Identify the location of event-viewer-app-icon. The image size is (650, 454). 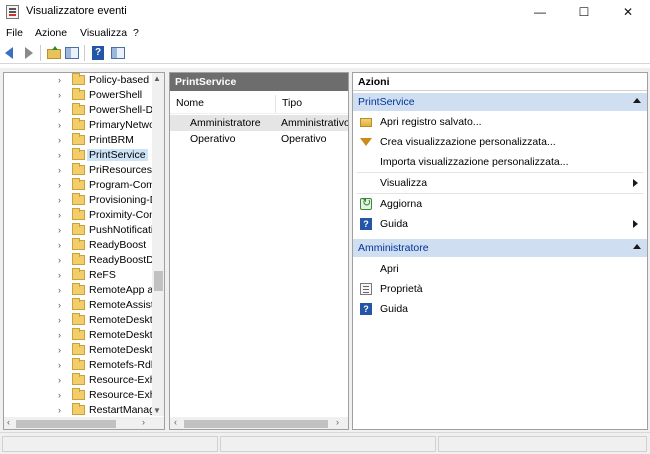
(12, 12).